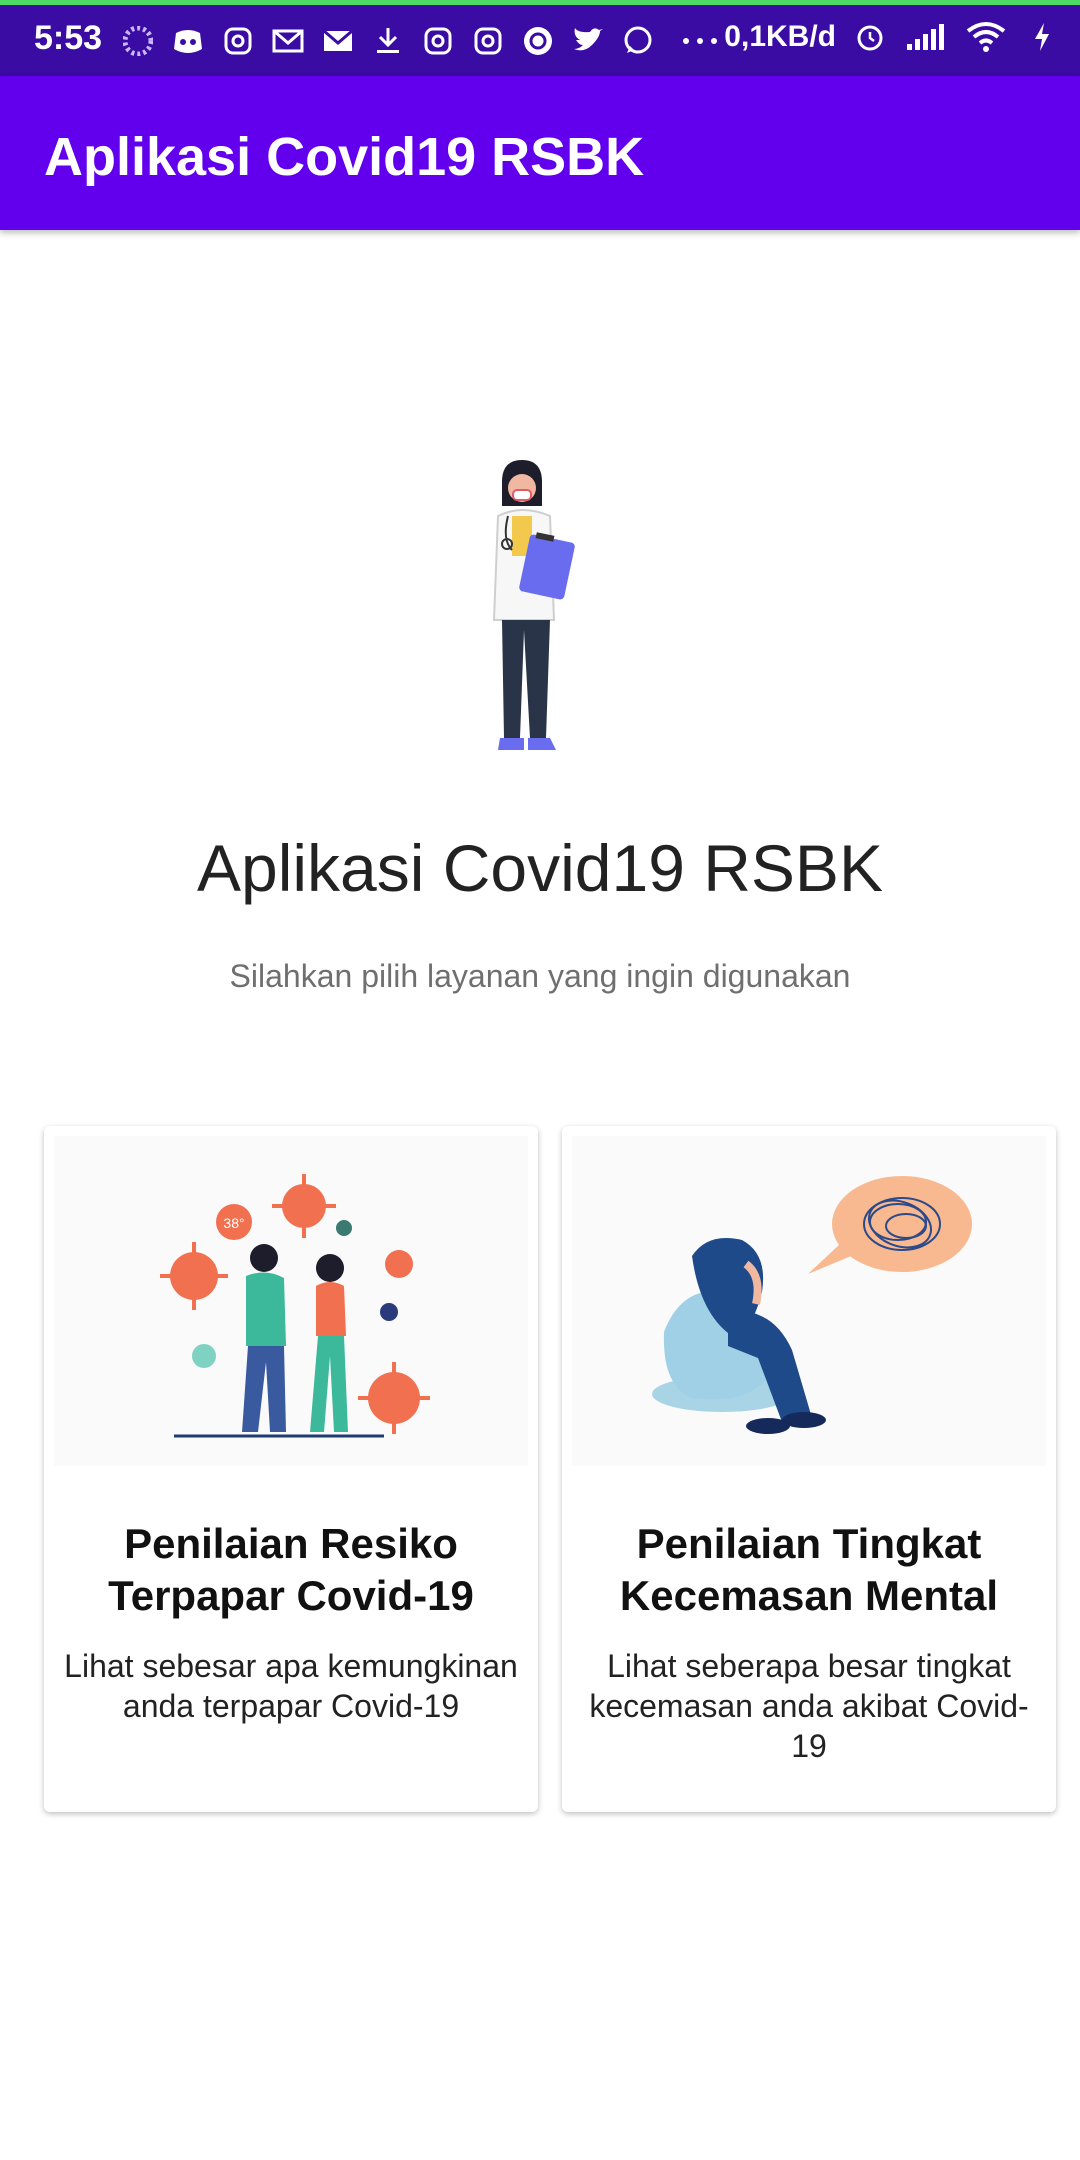  Describe the element at coordinates (538, 41) in the screenshot. I see `sync-icon` at that location.